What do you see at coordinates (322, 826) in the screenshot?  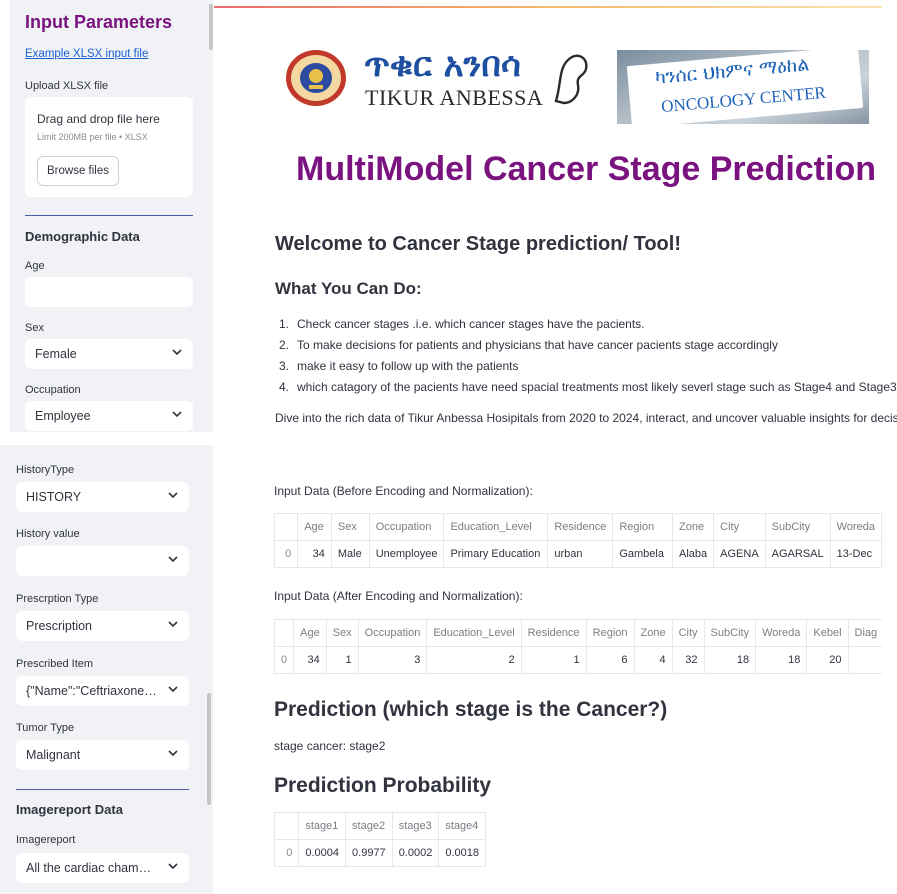 I see `table-header: stage1` at bounding box center [322, 826].